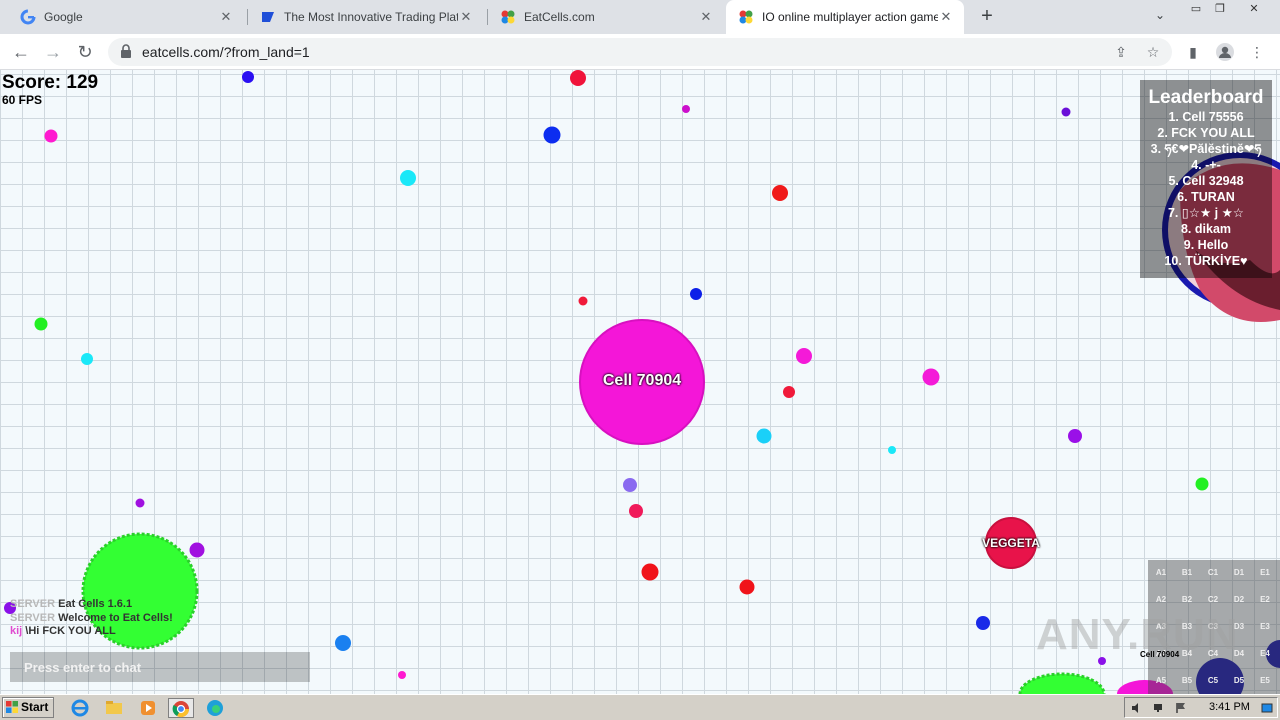 This screenshot has height=720, width=1280. What do you see at coordinates (160, 667) in the screenshot?
I see `chat-input` at bounding box center [160, 667].